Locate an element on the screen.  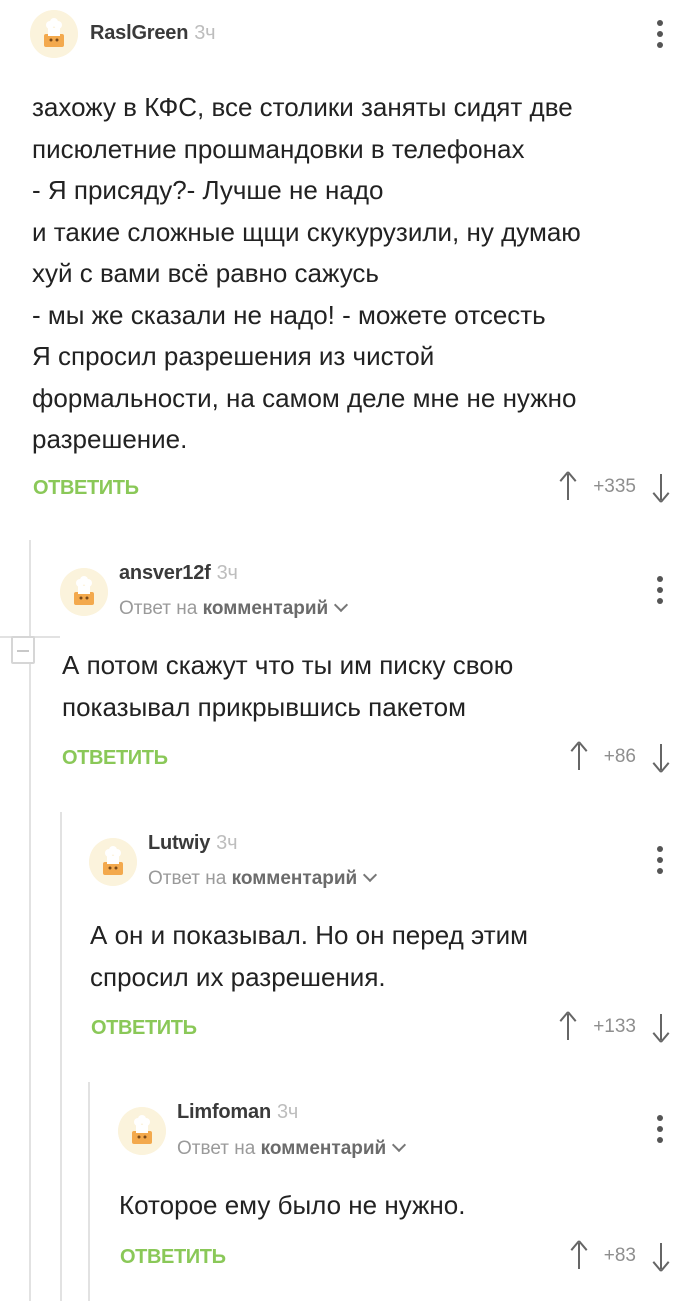
comment-author: RaslGreen 3ч is located at coordinates (153, 33).